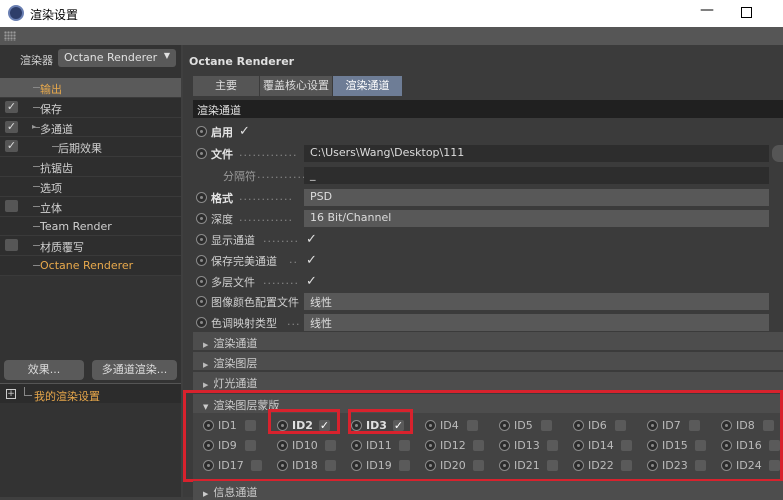 The width and height of the screenshot is (783, 500). What do you see at coordinates (380, 421) in the screenshot?
I see `highlight-box-id3` at bounding box center [380, 421].